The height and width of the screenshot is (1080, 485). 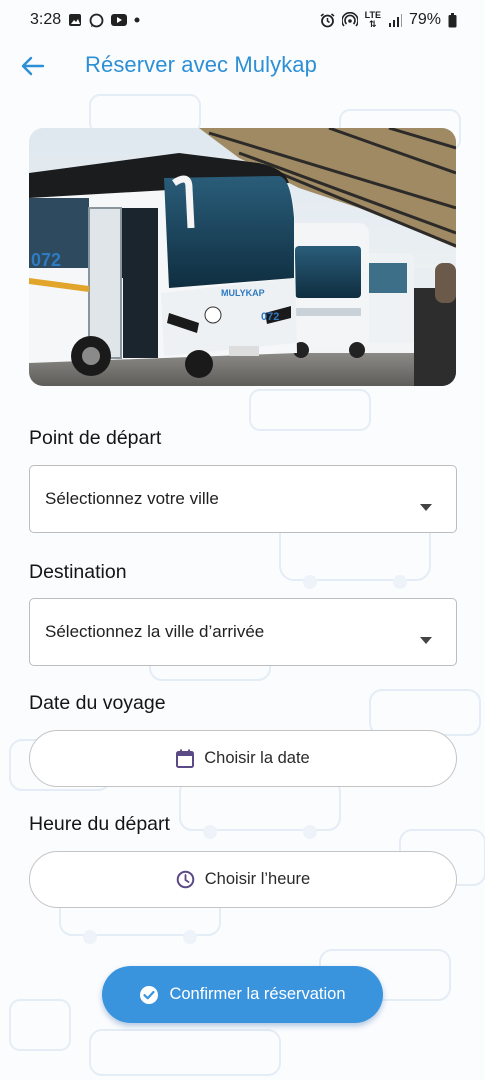 I want to click on clock-icon, so click(x=185, y=879).